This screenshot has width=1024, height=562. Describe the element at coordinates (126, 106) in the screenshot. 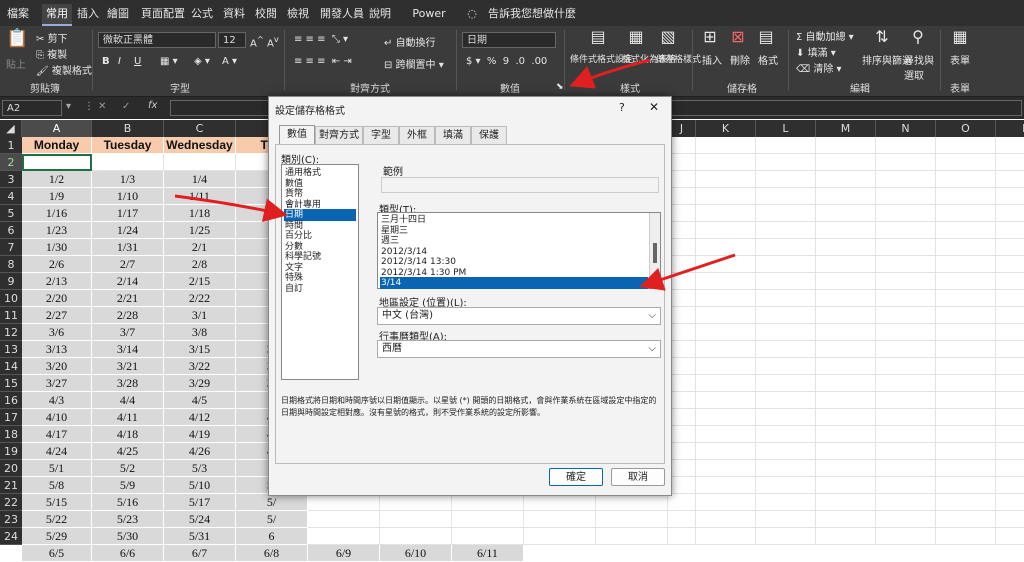

I see `confirm-entry-icon: ✓` at that location.